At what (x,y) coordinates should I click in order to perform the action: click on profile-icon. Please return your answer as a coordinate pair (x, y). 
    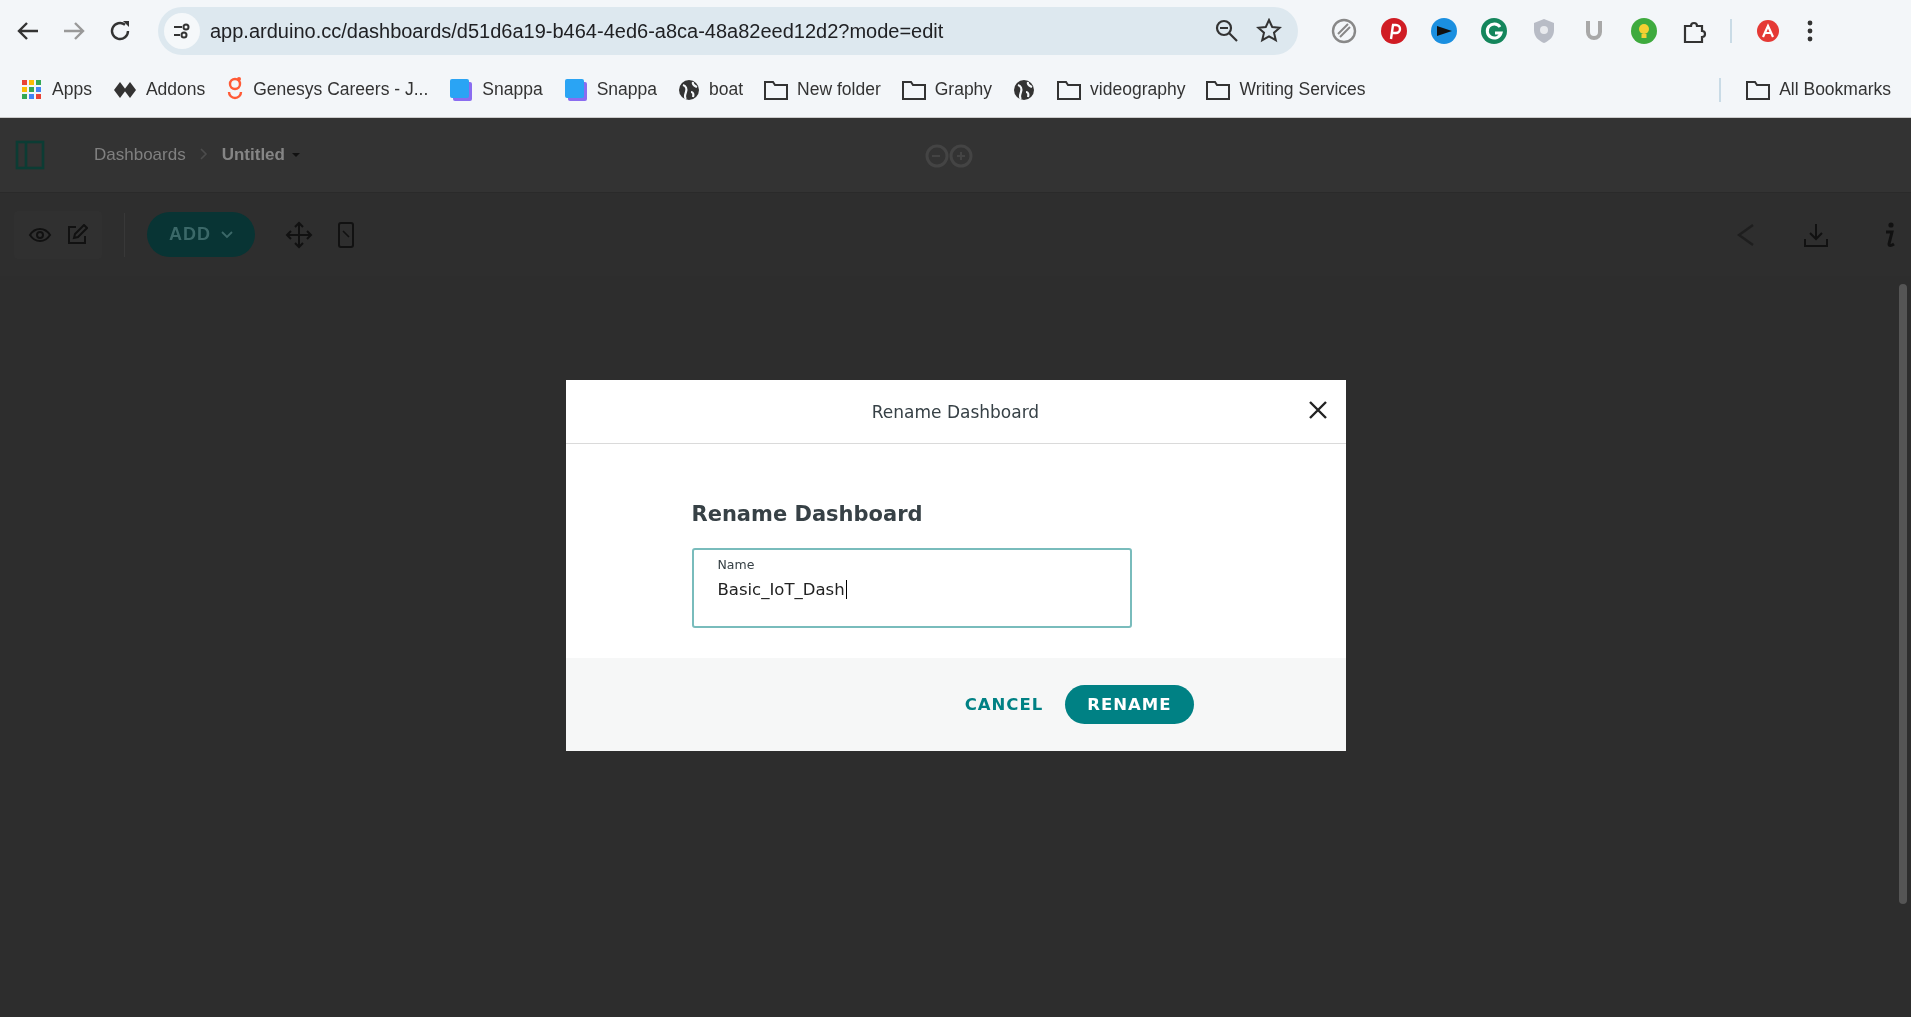
    Looking at the image, I should click on (1768, 31).